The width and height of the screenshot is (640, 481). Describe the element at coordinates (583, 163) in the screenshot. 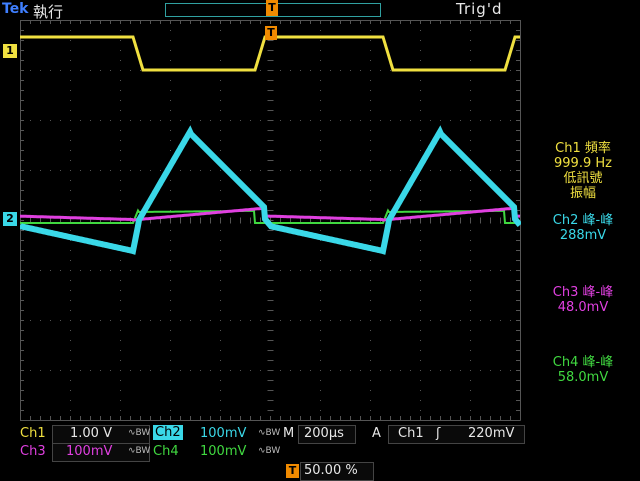

I see `meas-ch1-line2: 999.9 Hz` at that location.